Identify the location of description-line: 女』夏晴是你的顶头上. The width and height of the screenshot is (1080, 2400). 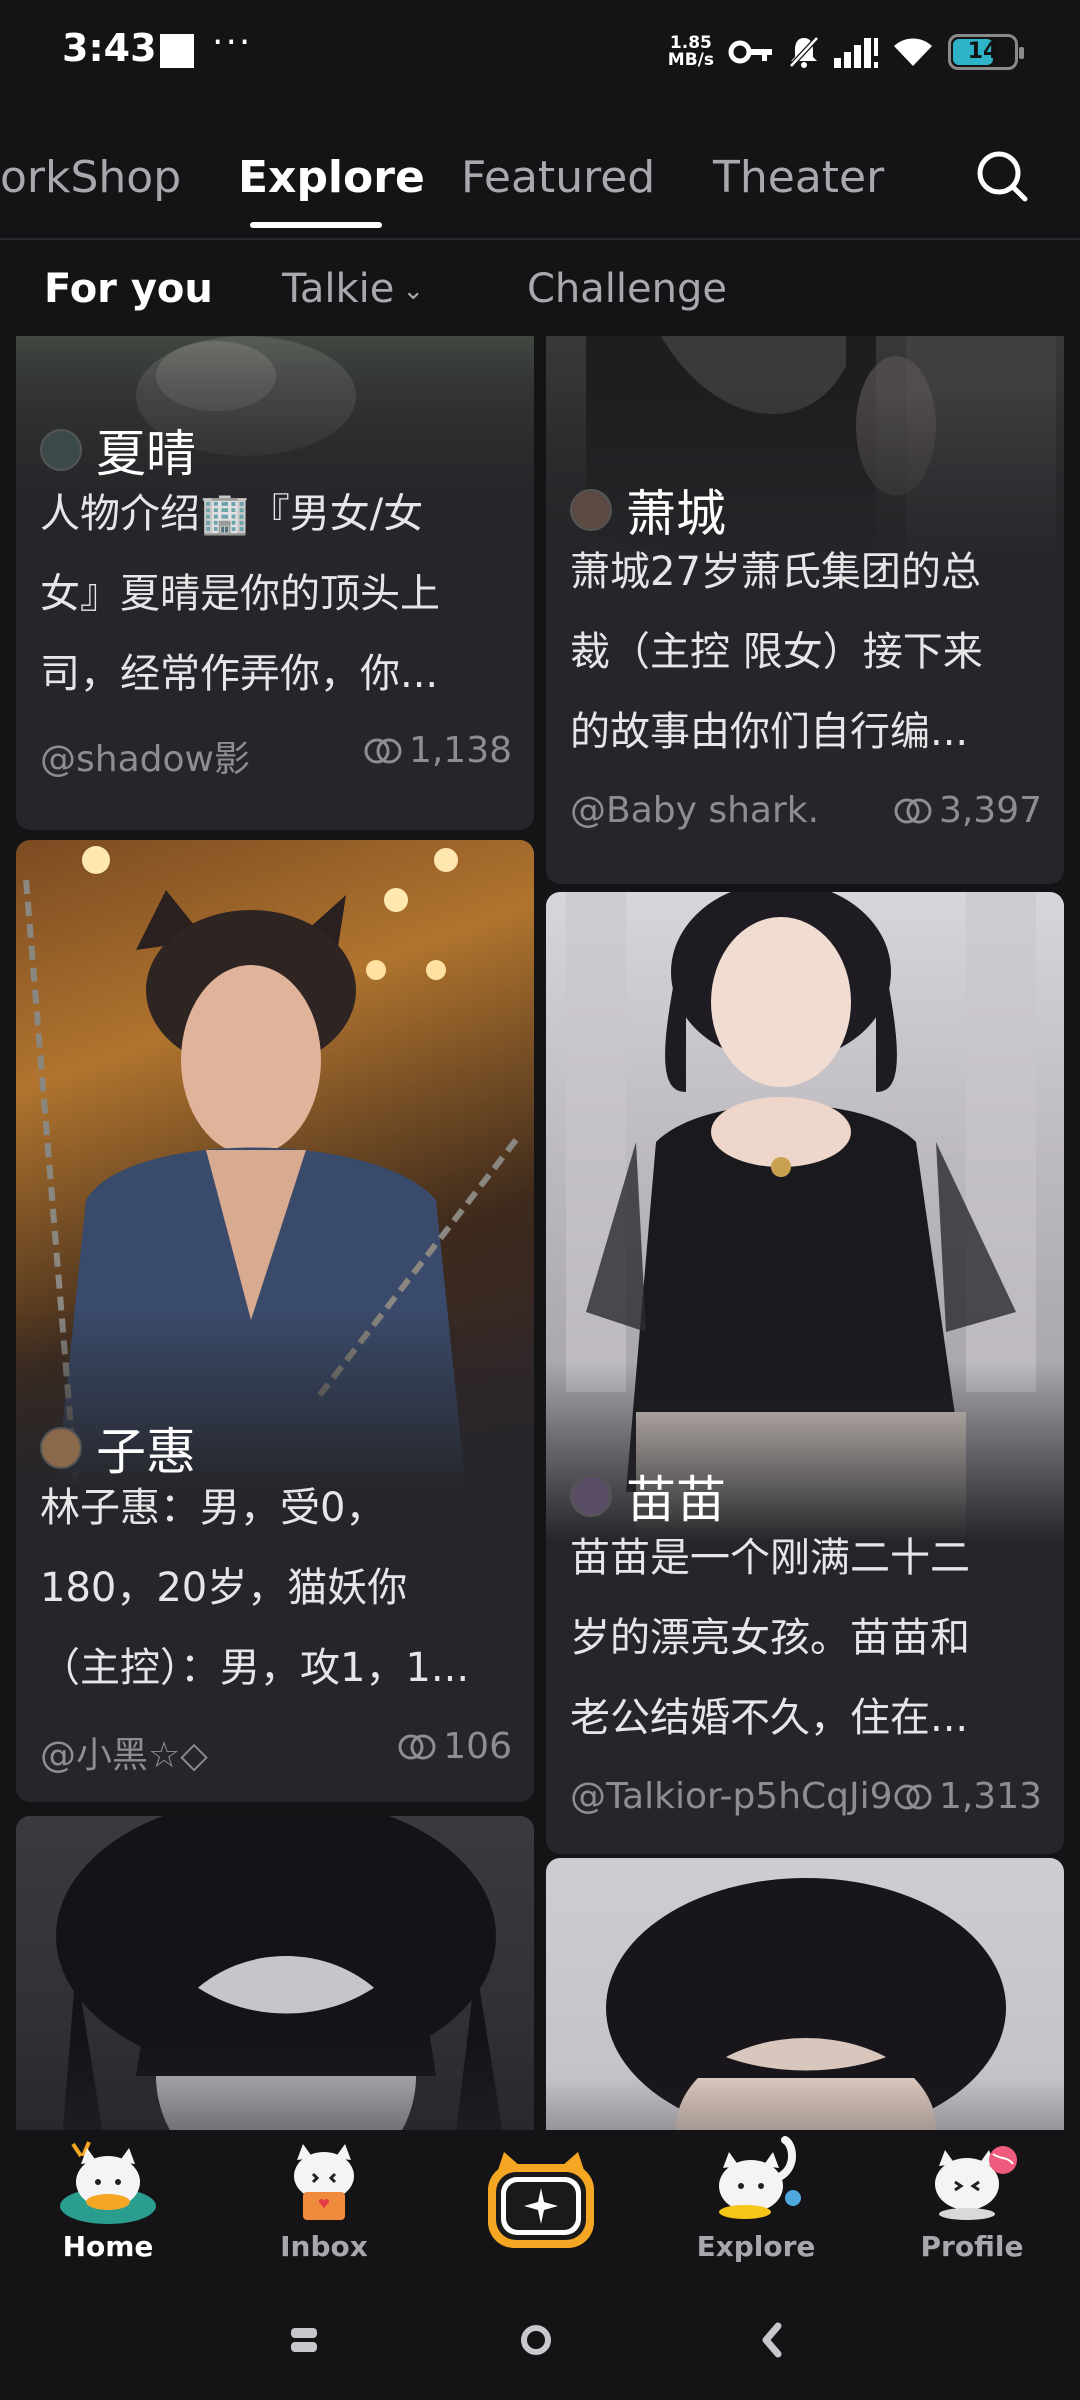
(240, 594).